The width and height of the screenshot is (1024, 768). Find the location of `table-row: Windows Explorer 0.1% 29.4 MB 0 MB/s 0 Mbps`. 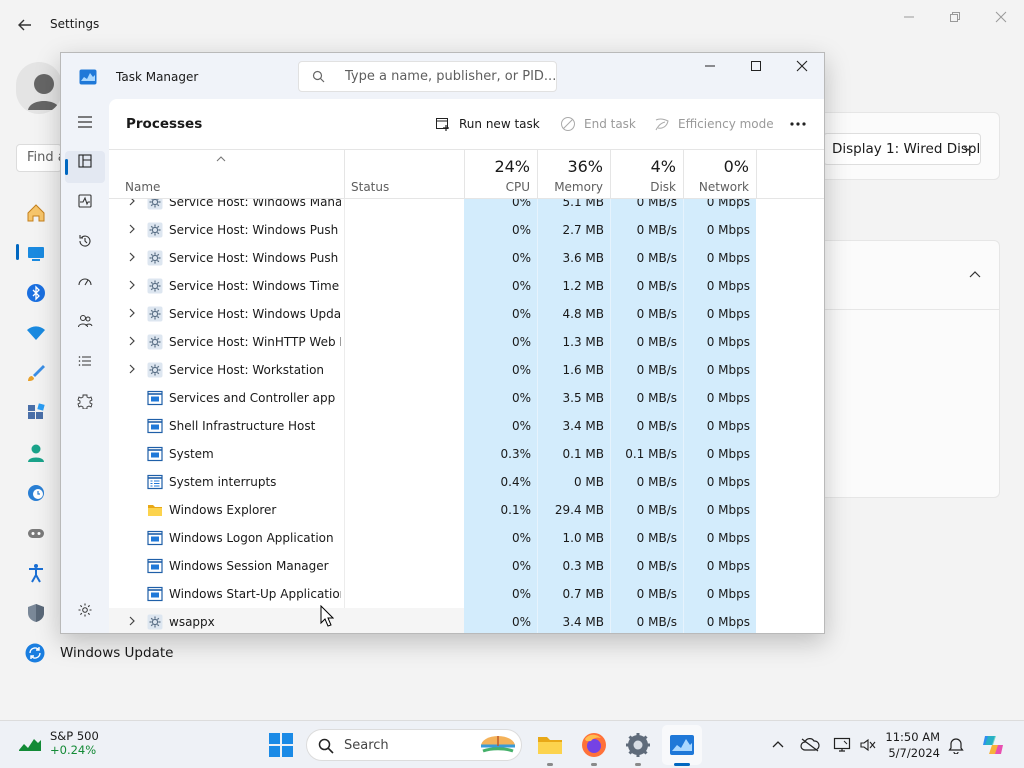

table-row: Windows Explorer 0.1% 29.4 MB 0 MB/s 0 Mbps is located at coordinates (459, 510).